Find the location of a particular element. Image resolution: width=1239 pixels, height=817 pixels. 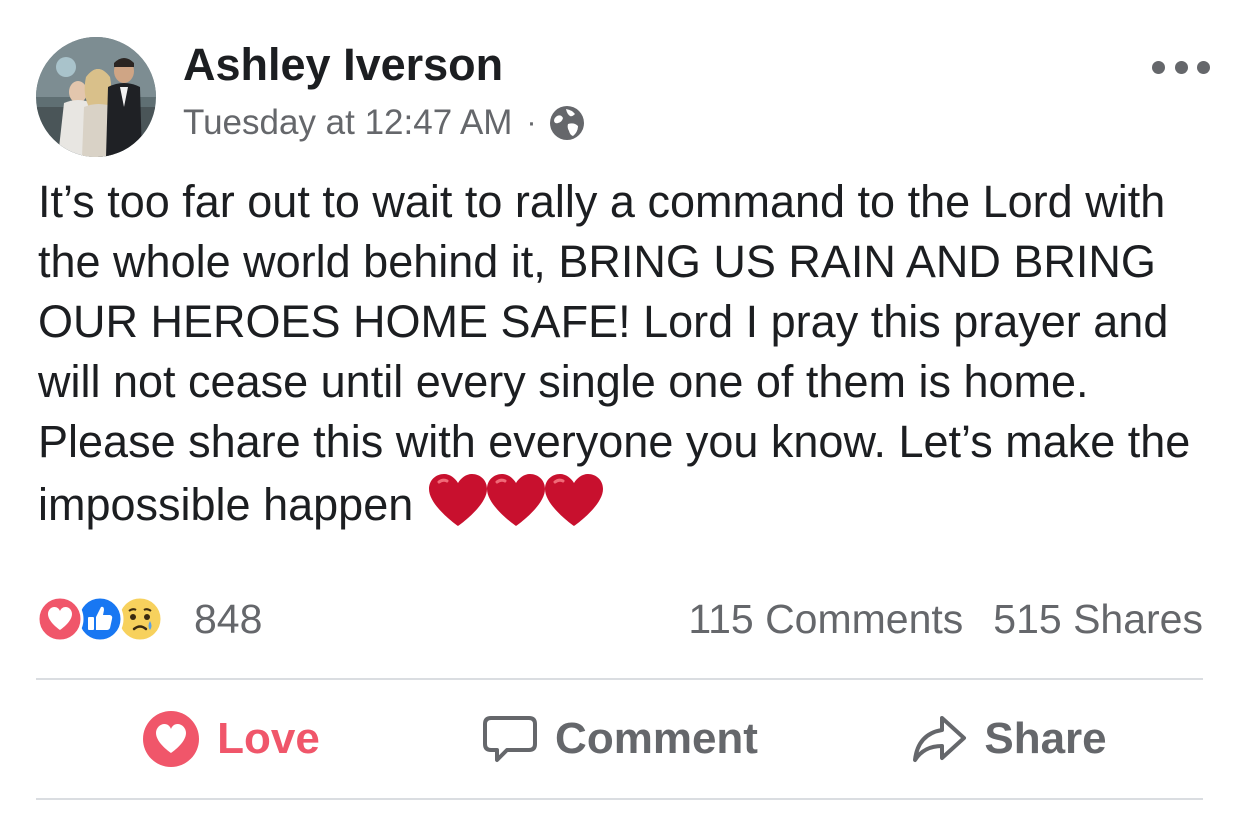

post-stats: 115 Comments 515 Shares is located at coordinates (945, 619).